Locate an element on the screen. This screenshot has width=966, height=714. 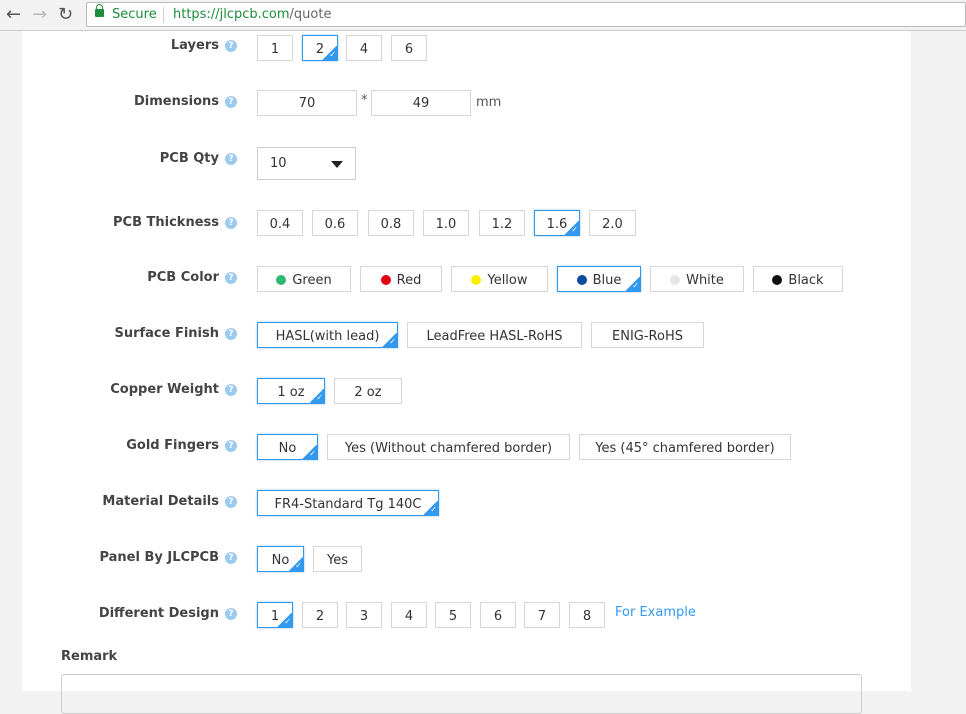
width-input: 70 is located at coordinates (307, 103).